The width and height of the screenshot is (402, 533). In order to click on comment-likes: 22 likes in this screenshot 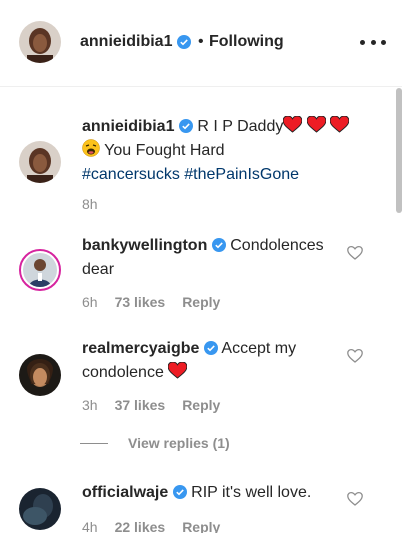, I will do `click(140, 526)`.